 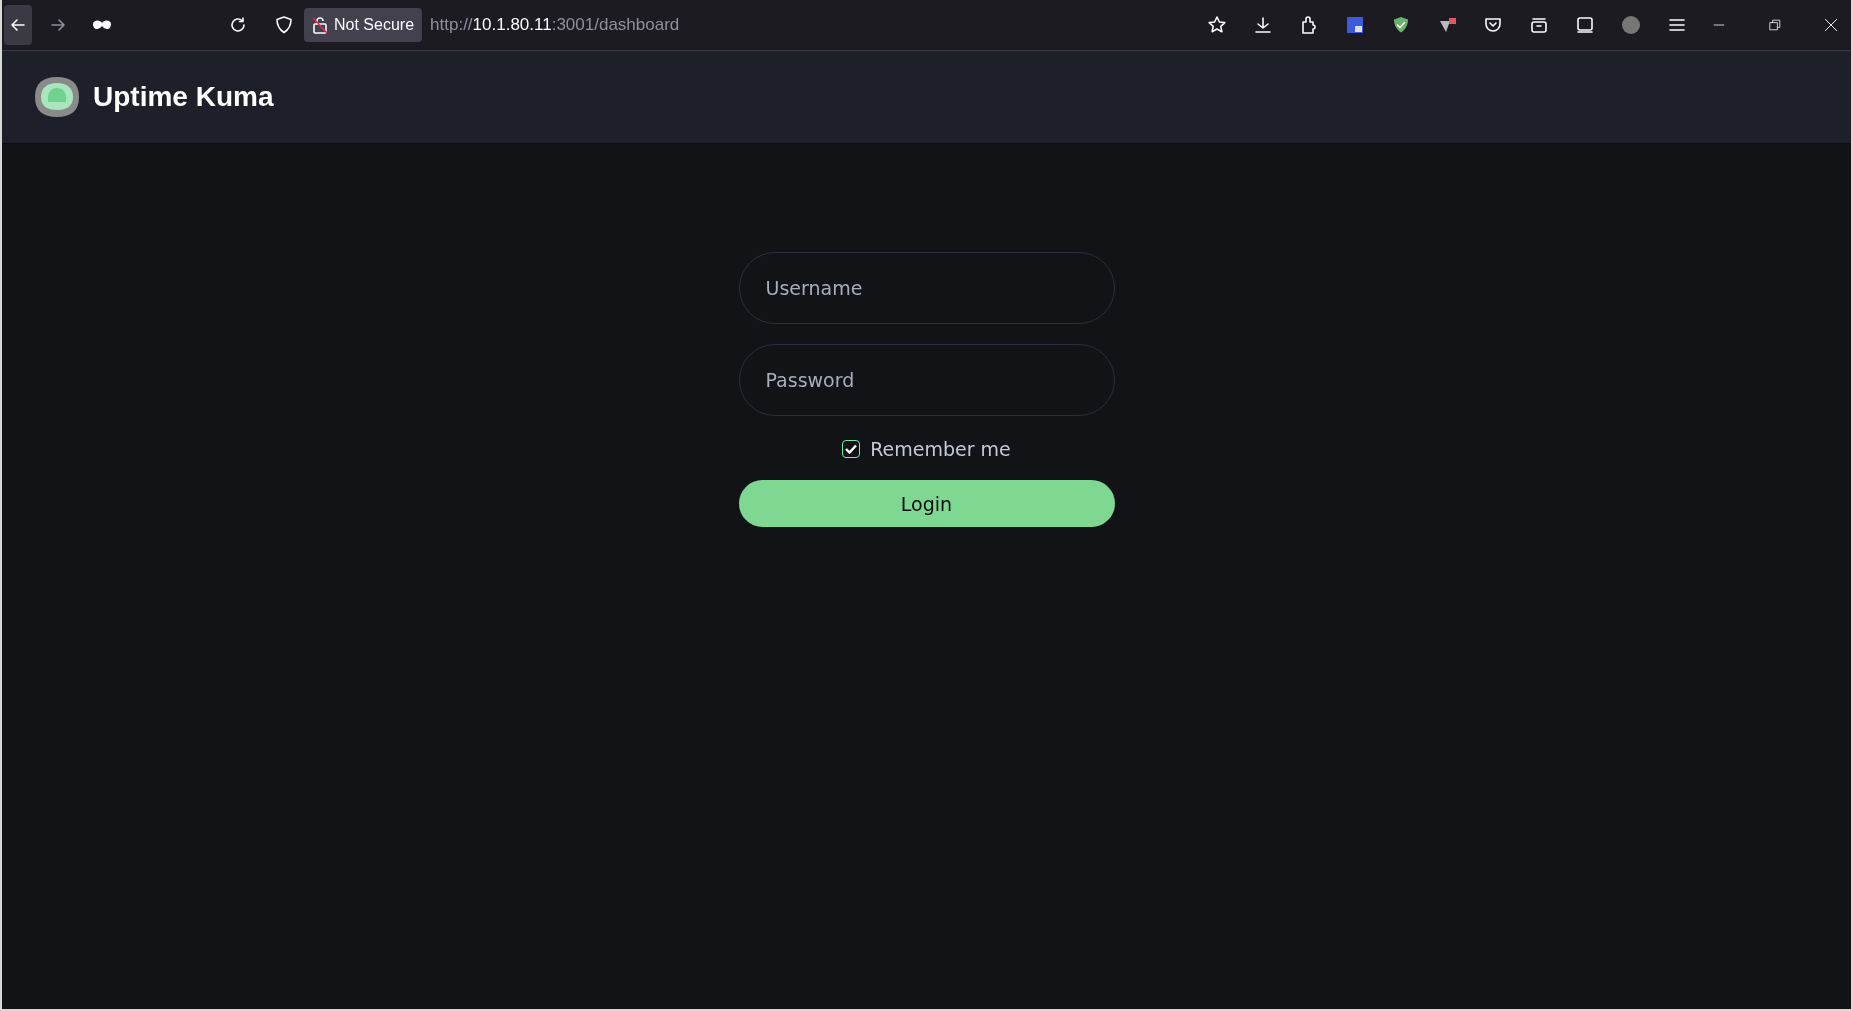 I want to click on pocket-icon, so click(x=1493, y=25).